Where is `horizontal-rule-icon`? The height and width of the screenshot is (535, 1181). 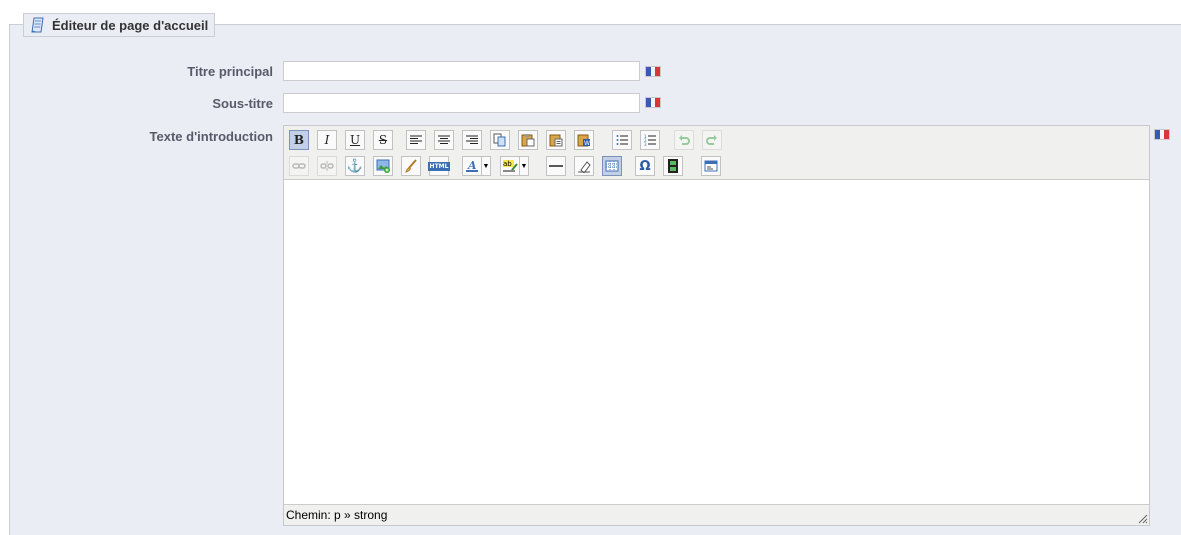
horizontal-rule-icon is located at coordinates (556, 166).